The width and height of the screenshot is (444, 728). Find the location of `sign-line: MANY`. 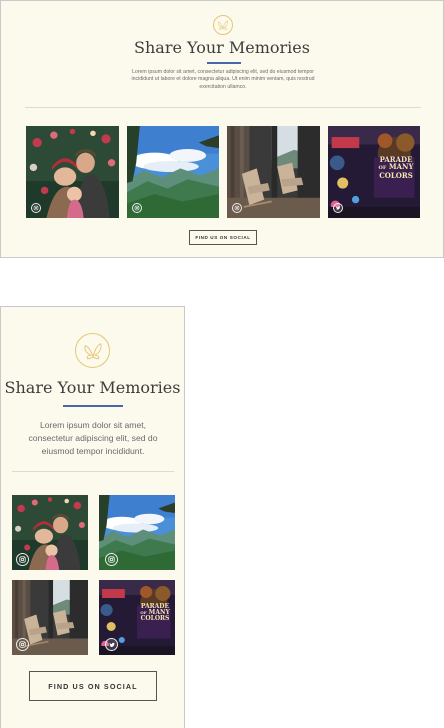

sign-line: MANY is located at coordinates (401, 166).